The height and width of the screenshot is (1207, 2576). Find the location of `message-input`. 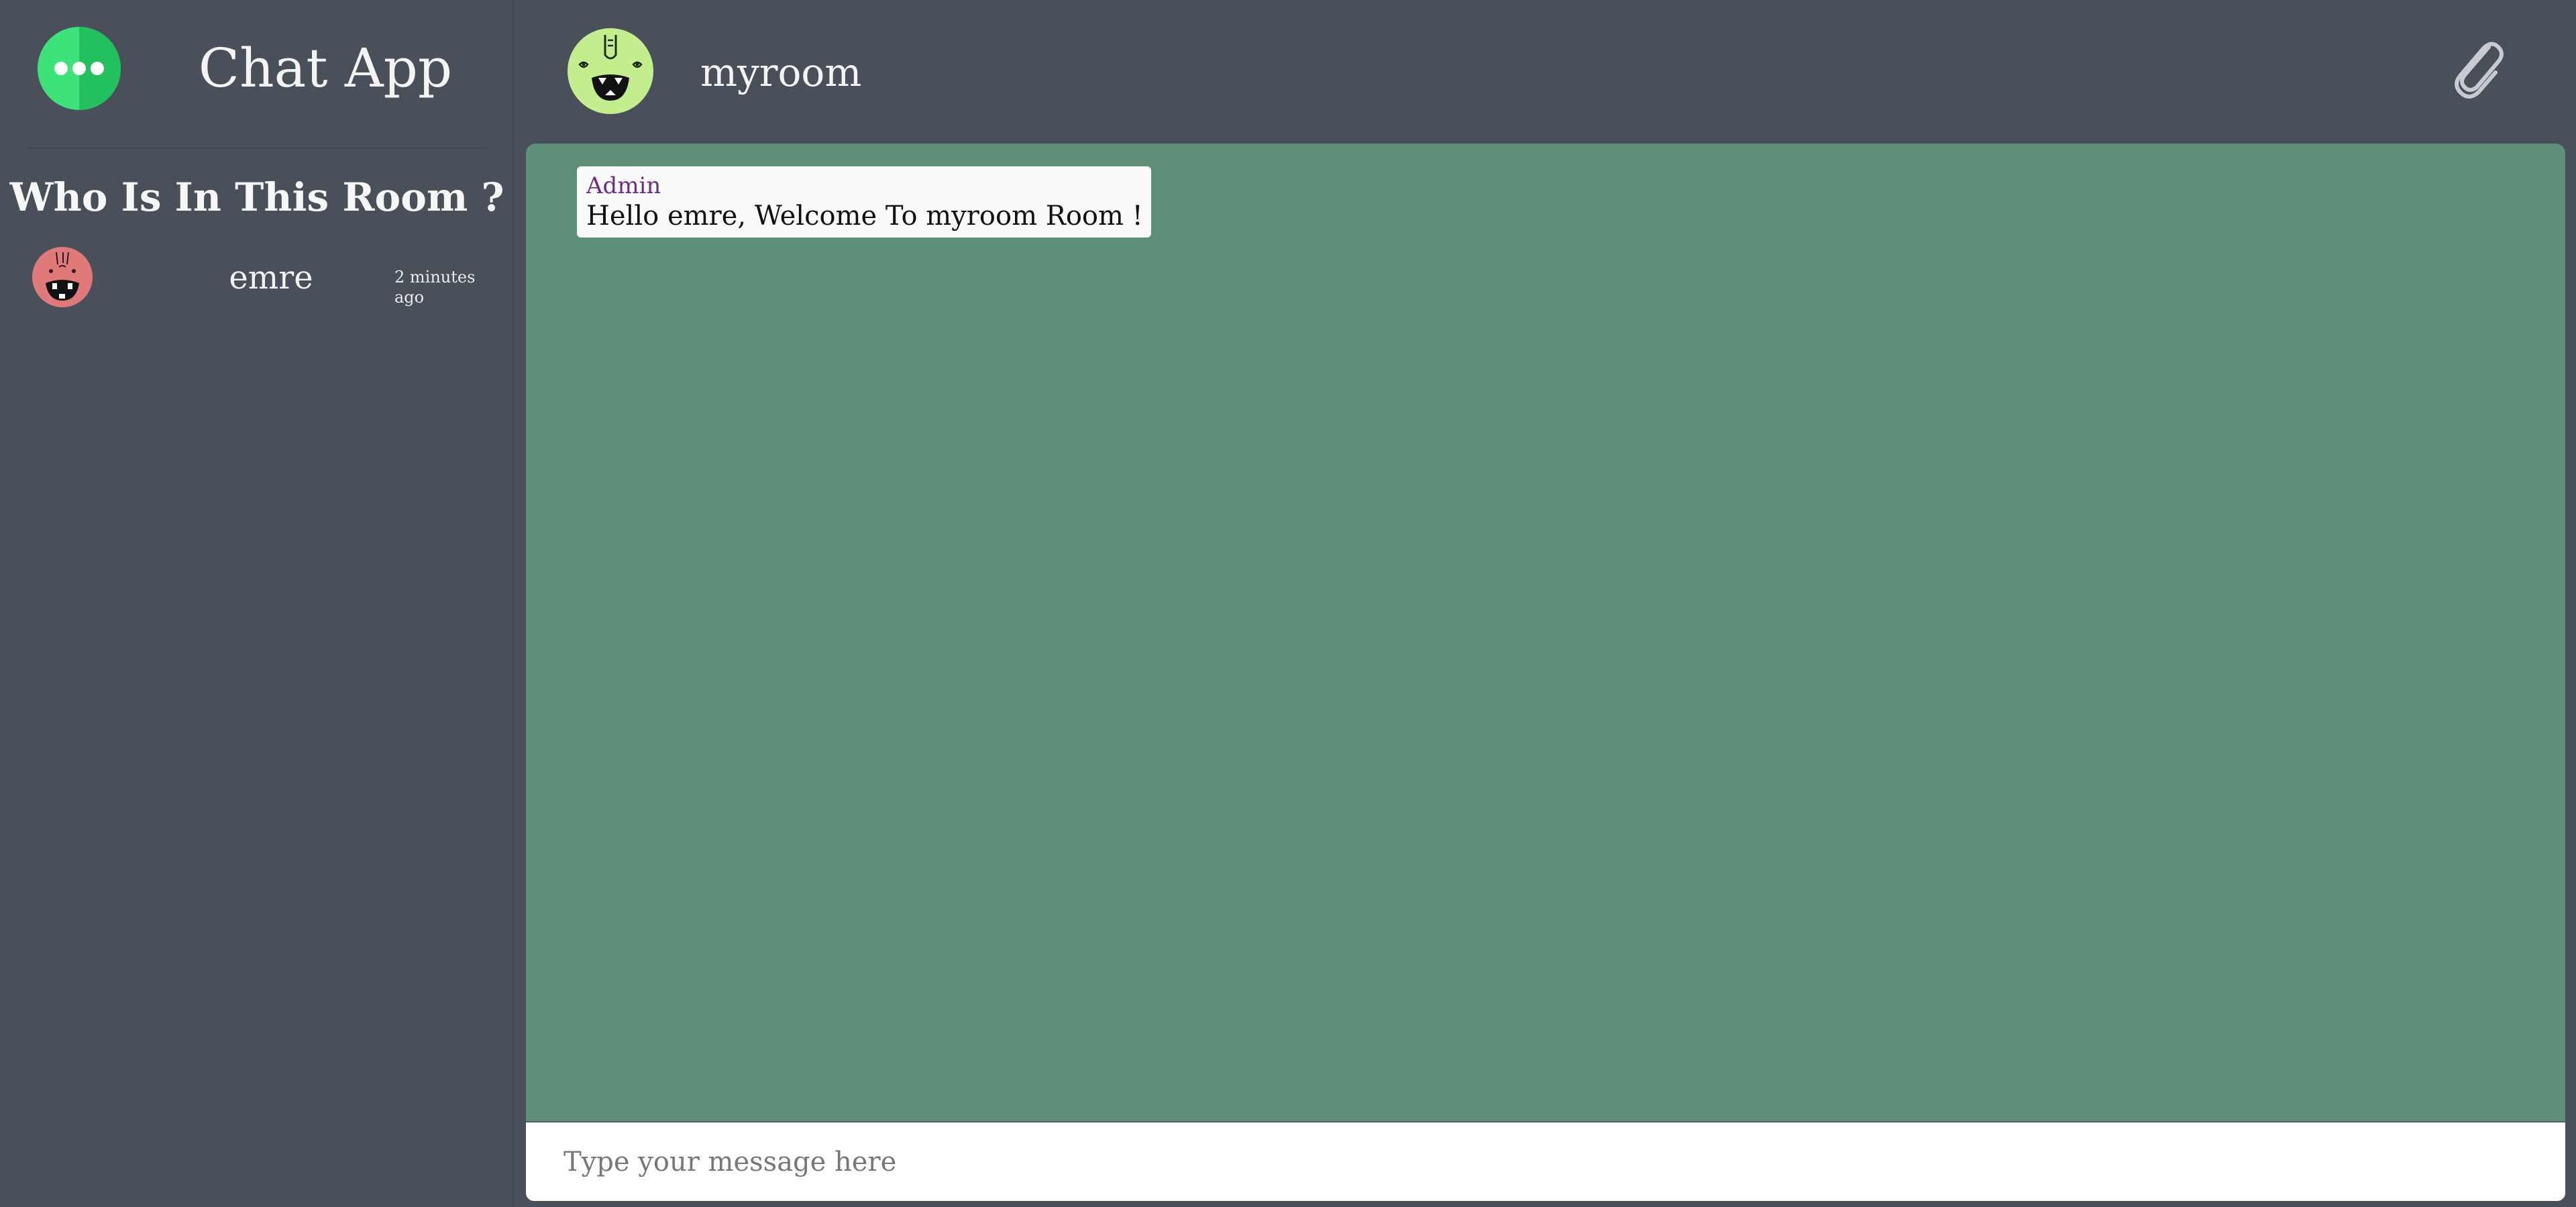

message-input is located at coordinates (1545, 1161).